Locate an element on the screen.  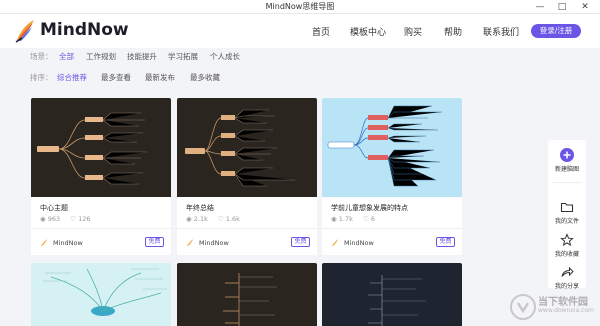
card-likes: 6 is located at coordinates (372, 219).